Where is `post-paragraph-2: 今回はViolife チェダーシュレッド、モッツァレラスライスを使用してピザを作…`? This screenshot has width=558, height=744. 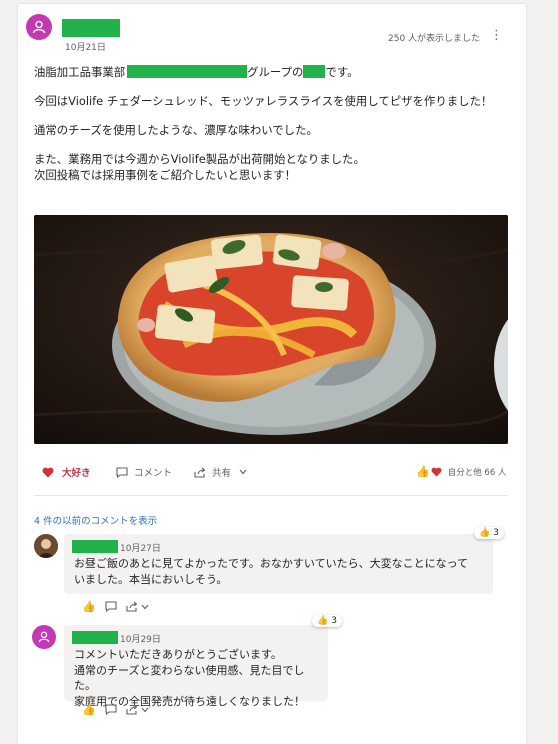 post-paragraph-2: 今回はViolife チェダーシュレッド、モッツァレラスライスを使用してピザを作… is located at coordinates (263, 101).